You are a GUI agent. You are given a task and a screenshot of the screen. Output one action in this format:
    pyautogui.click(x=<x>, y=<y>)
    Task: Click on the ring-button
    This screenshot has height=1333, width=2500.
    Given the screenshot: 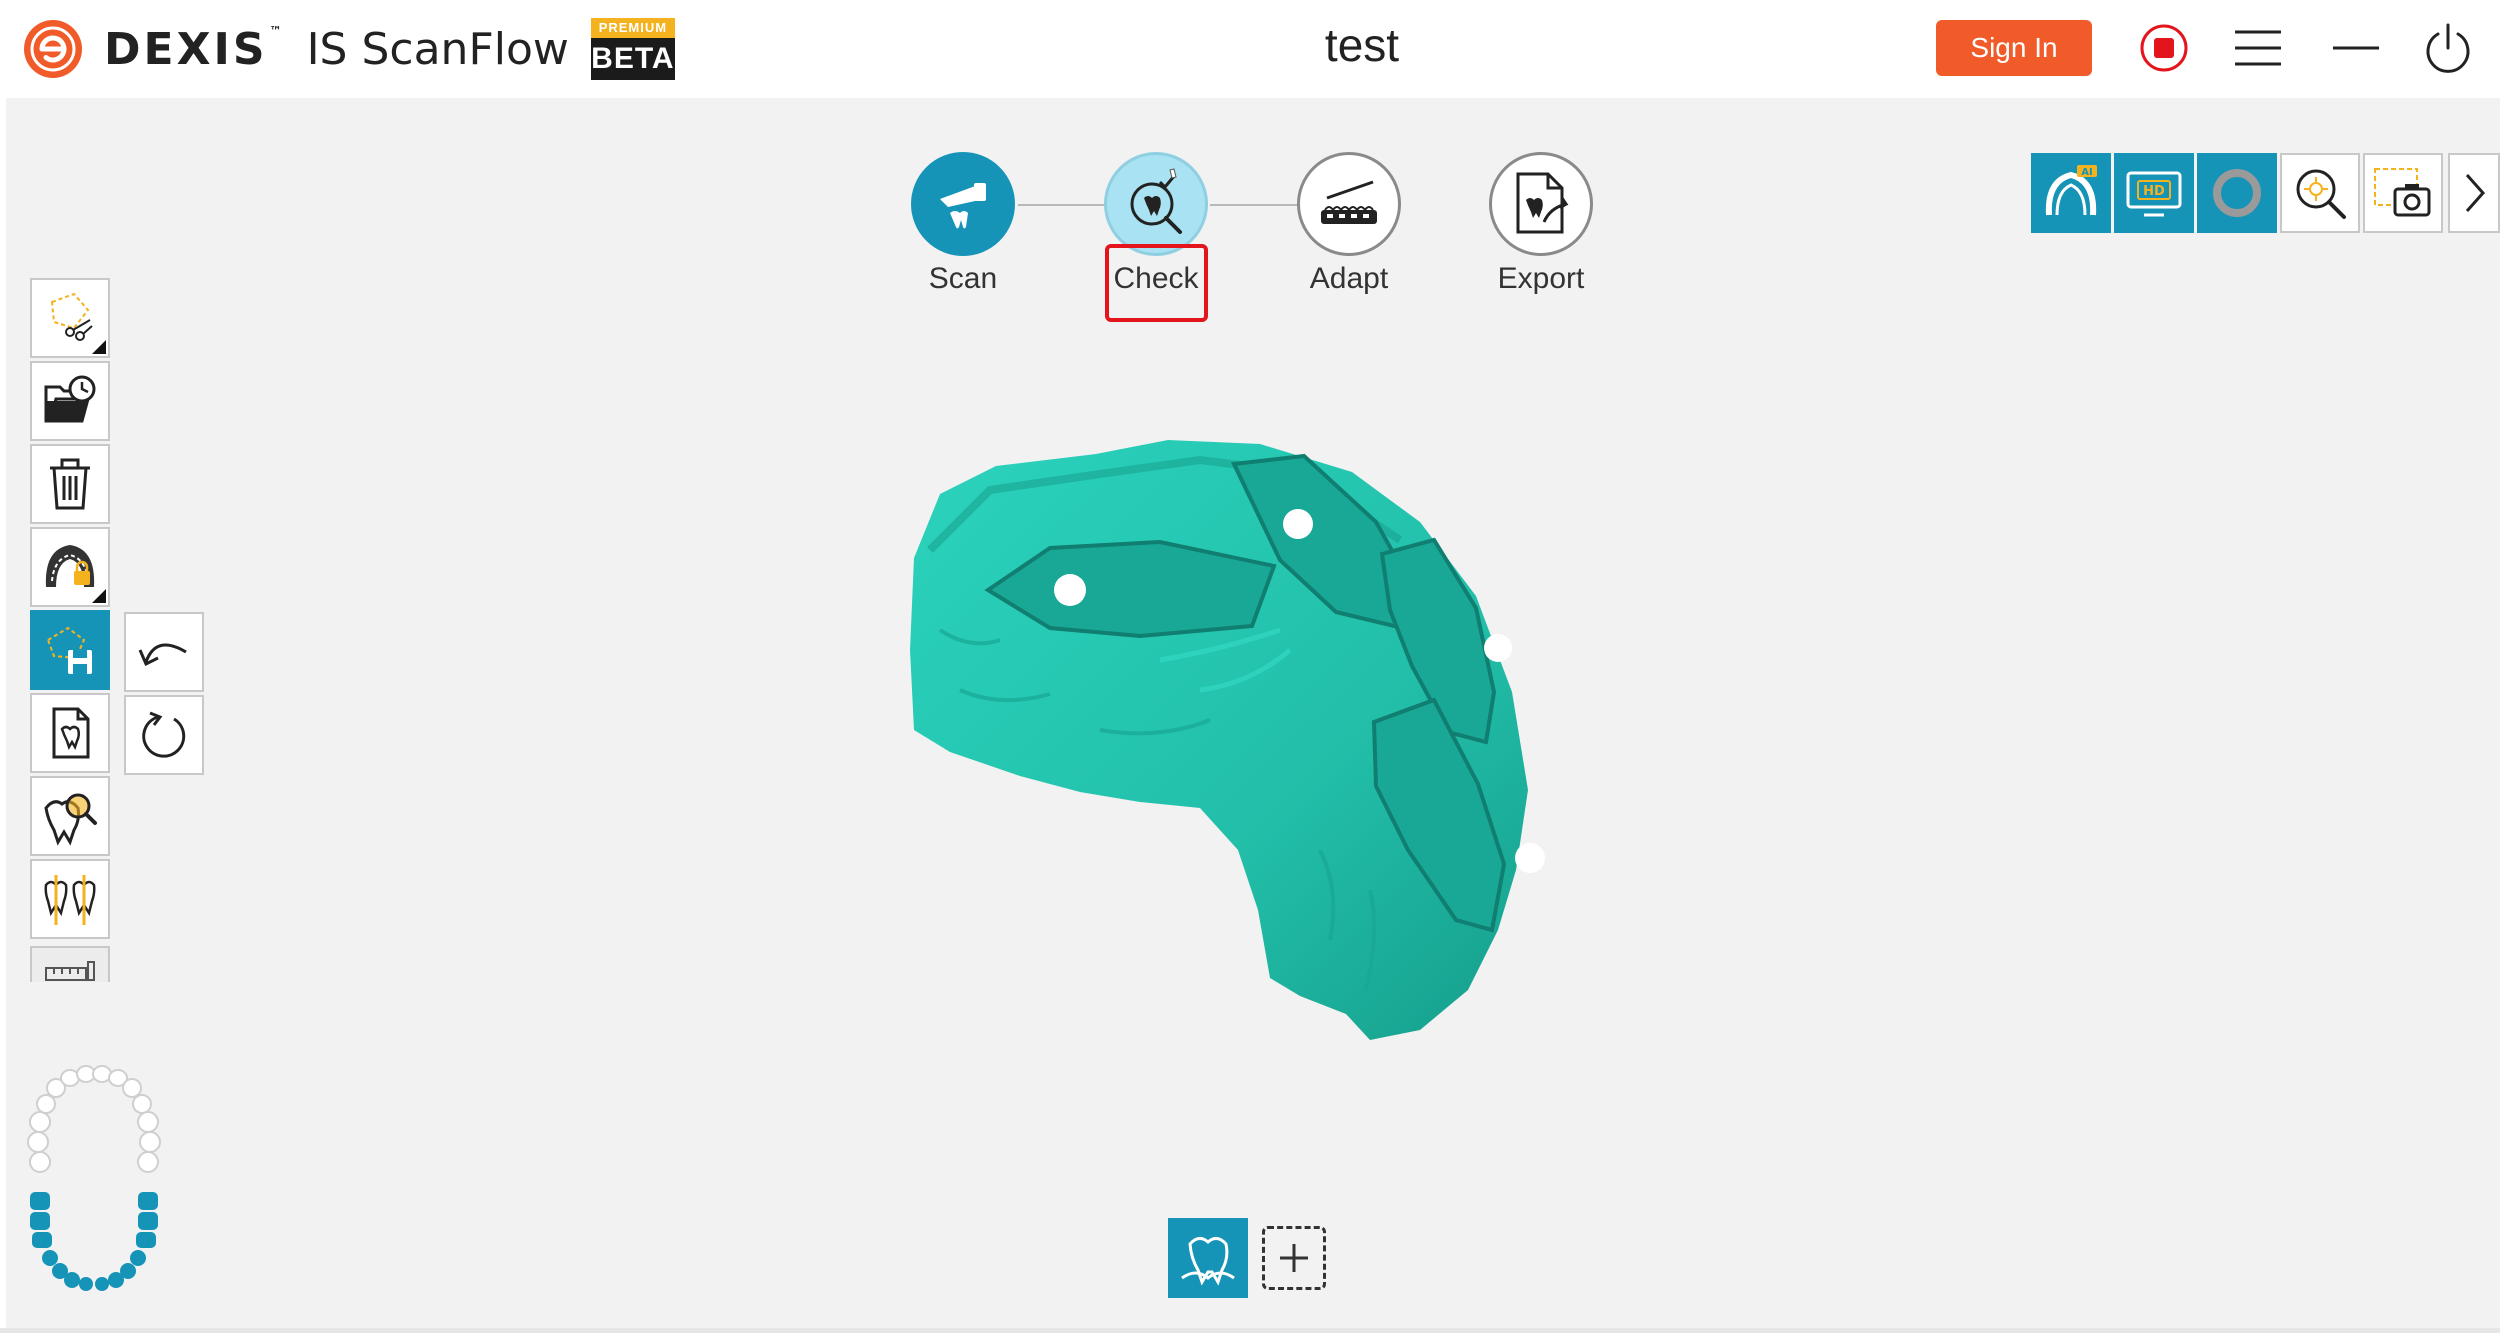 What is the action you would take?
    pyautogui.click(x=2237, y=193)
    